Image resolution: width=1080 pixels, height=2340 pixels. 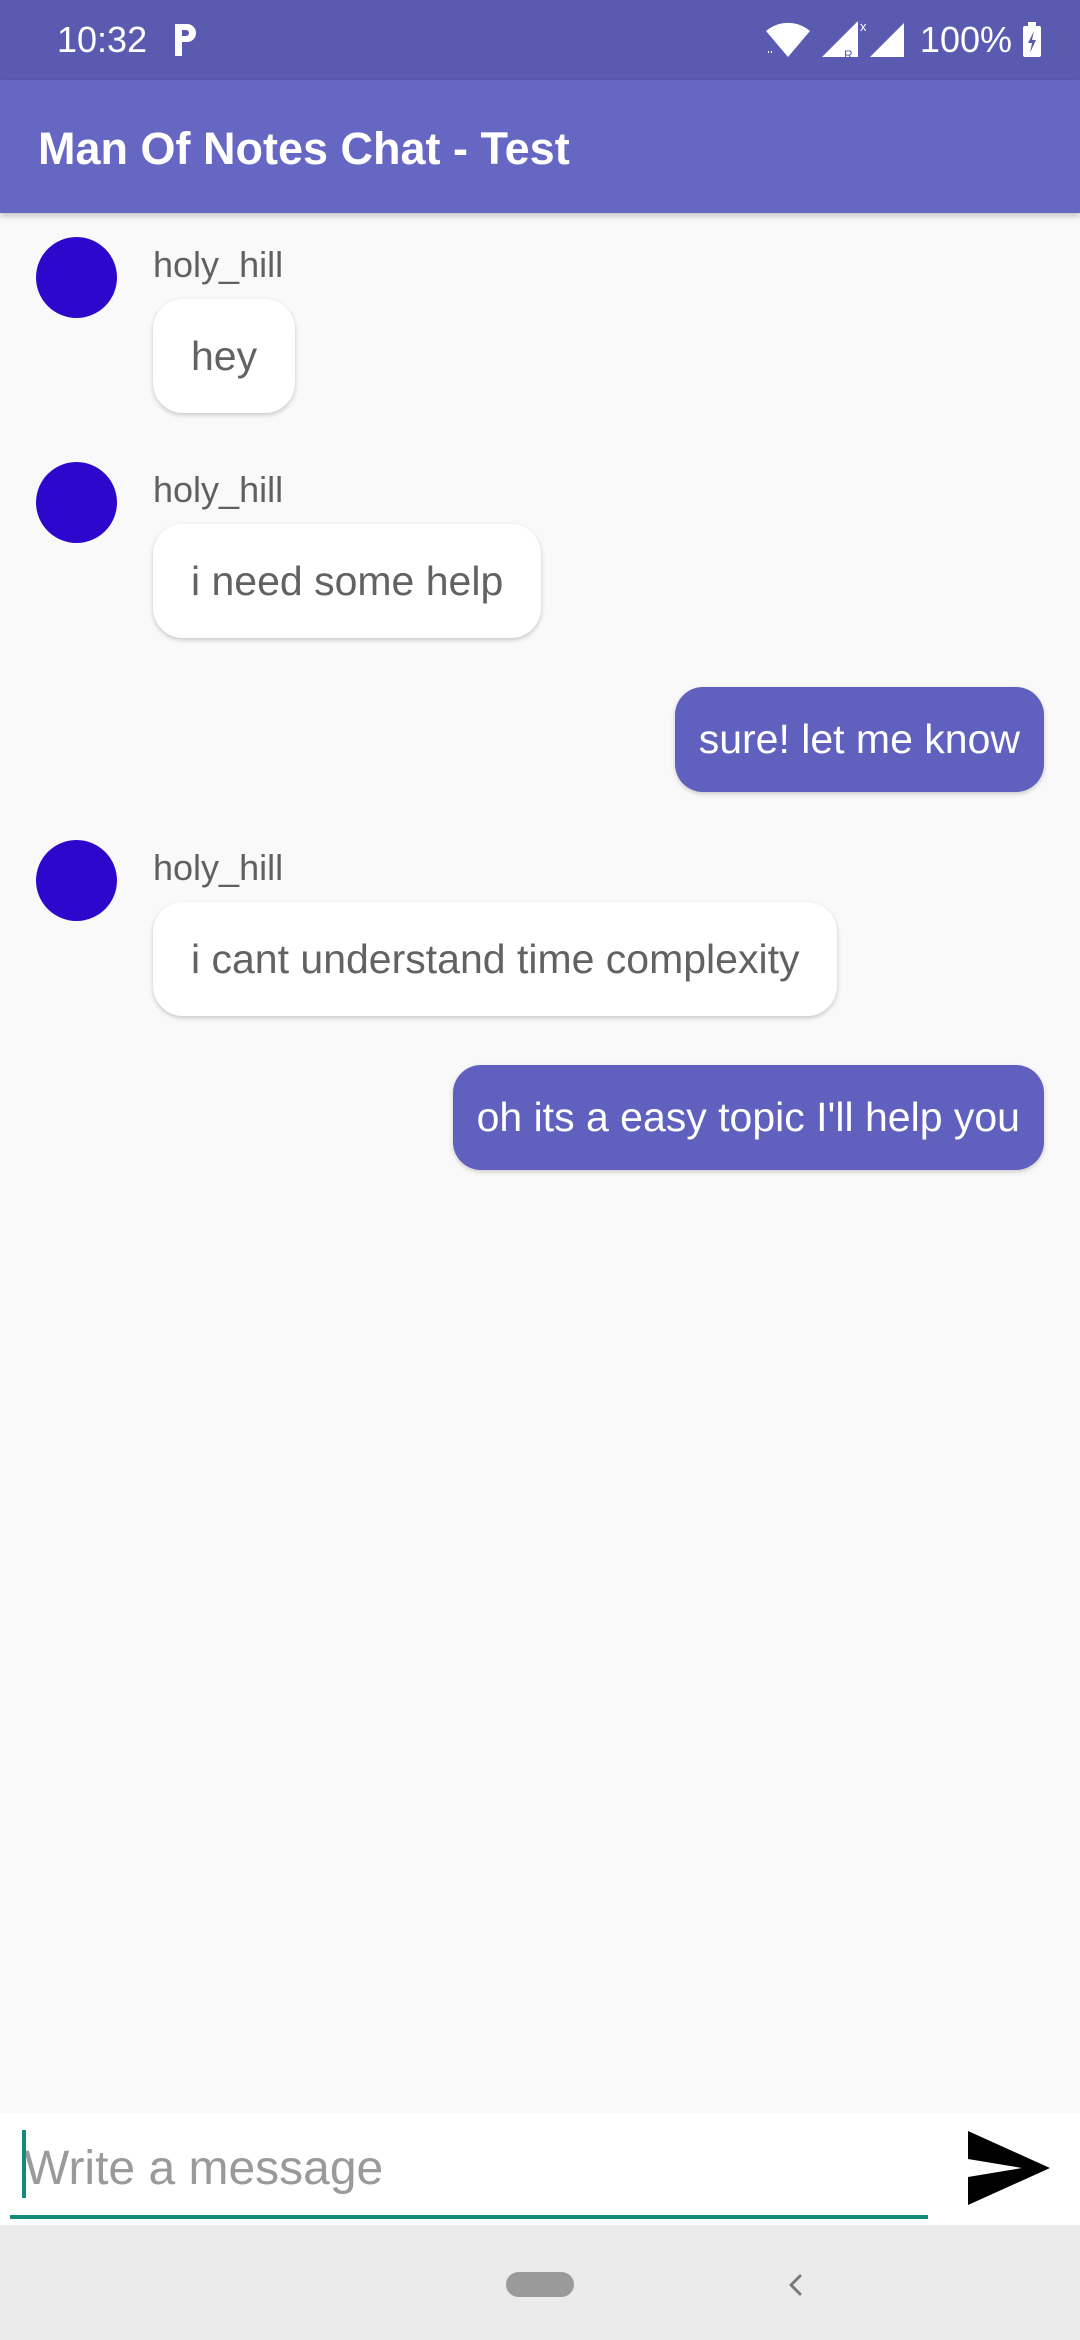 I want to click on navigation-bar, so click(x=540, y=2282).